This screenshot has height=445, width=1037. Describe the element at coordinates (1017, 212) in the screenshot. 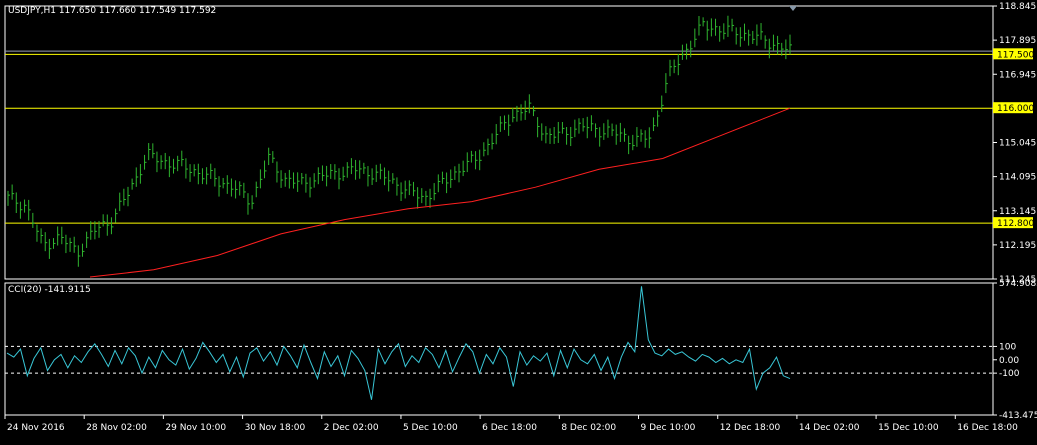

I see `price-y-tick-label: 113.145` at that location.